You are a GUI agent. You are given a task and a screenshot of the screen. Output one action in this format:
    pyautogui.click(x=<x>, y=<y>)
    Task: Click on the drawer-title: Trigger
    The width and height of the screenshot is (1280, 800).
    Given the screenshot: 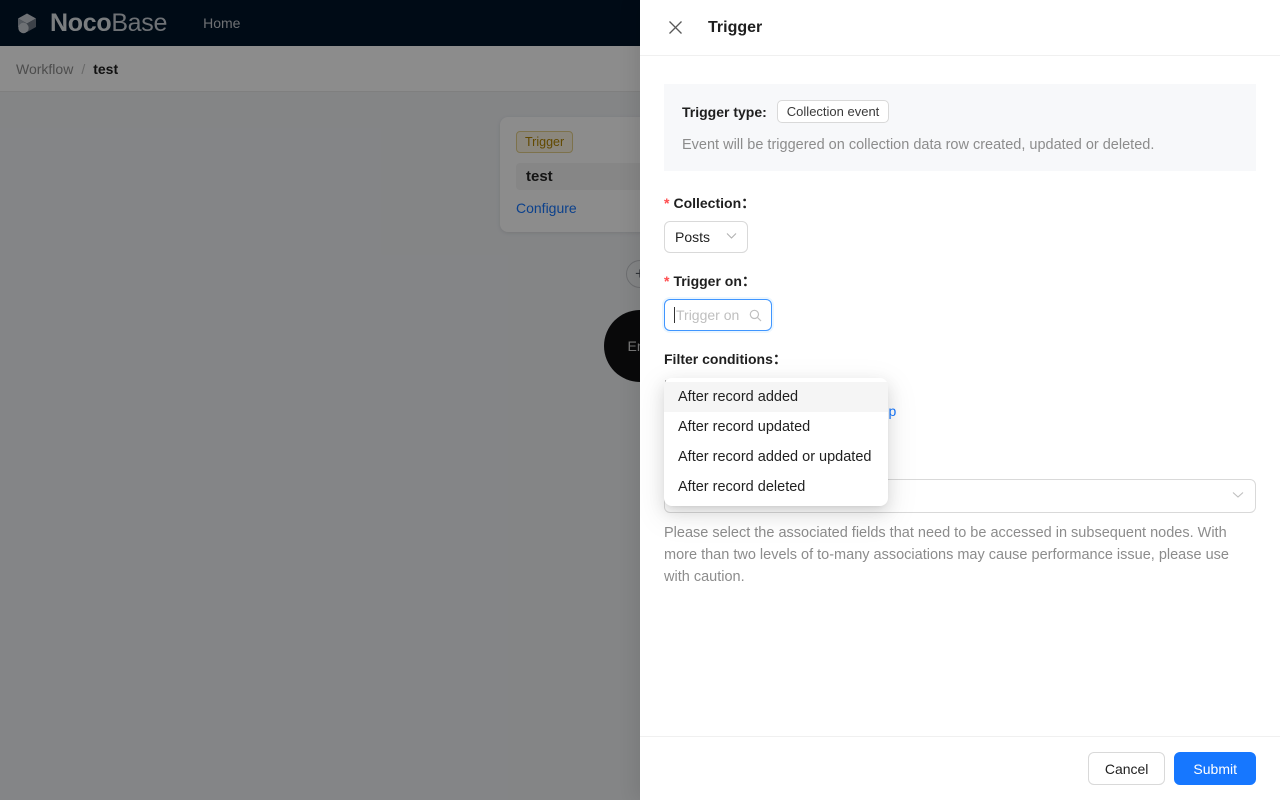 What is the action you would take?
    pyautogui.click(x=735, y=27)
    